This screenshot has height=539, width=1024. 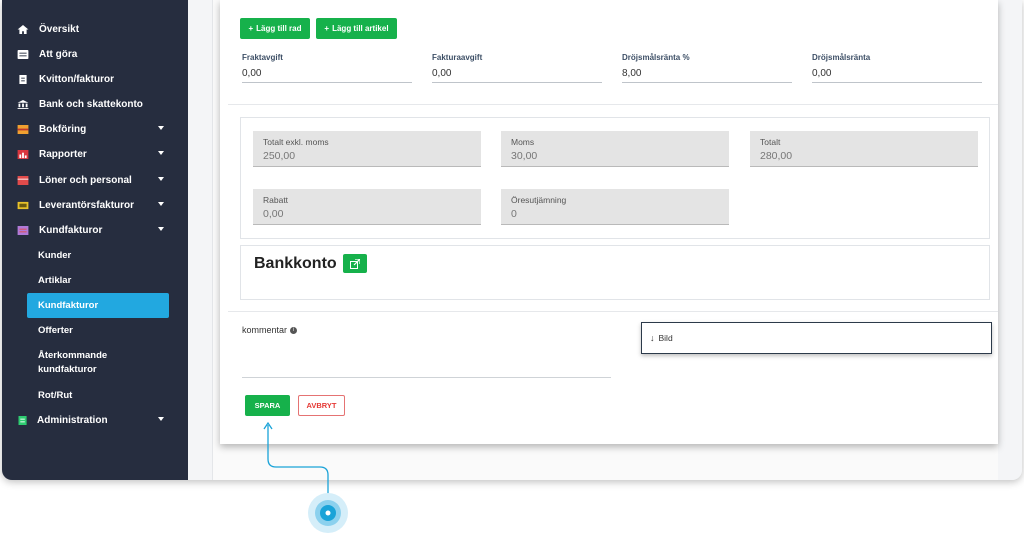 I want to click on total-excl-vat-label: Totalt exkl. moms, so click(x=296, y=142).